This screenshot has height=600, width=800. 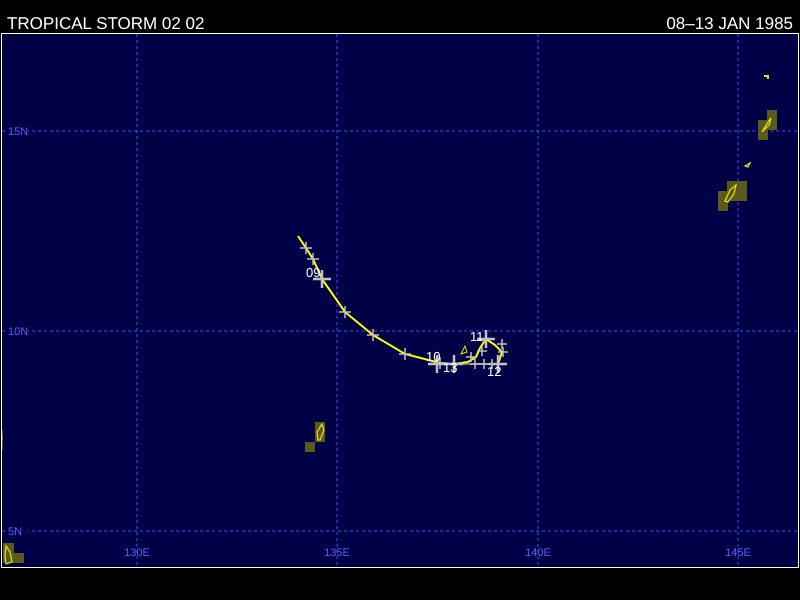 What do you see at coordinates (538, 553) in the screenshot?
I see `longitude-label: 140E` at bounding box center [538, 553].